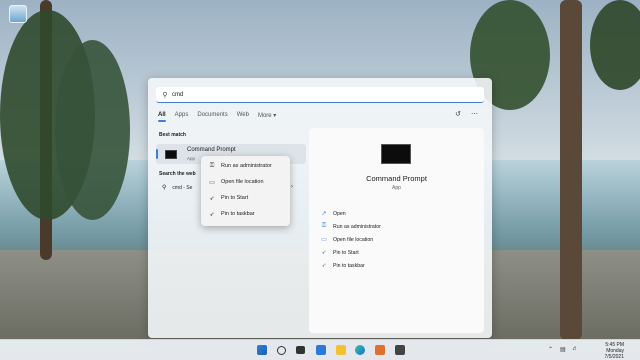  I want to click on search-box: ⚲ cmd, so click(320, 95).